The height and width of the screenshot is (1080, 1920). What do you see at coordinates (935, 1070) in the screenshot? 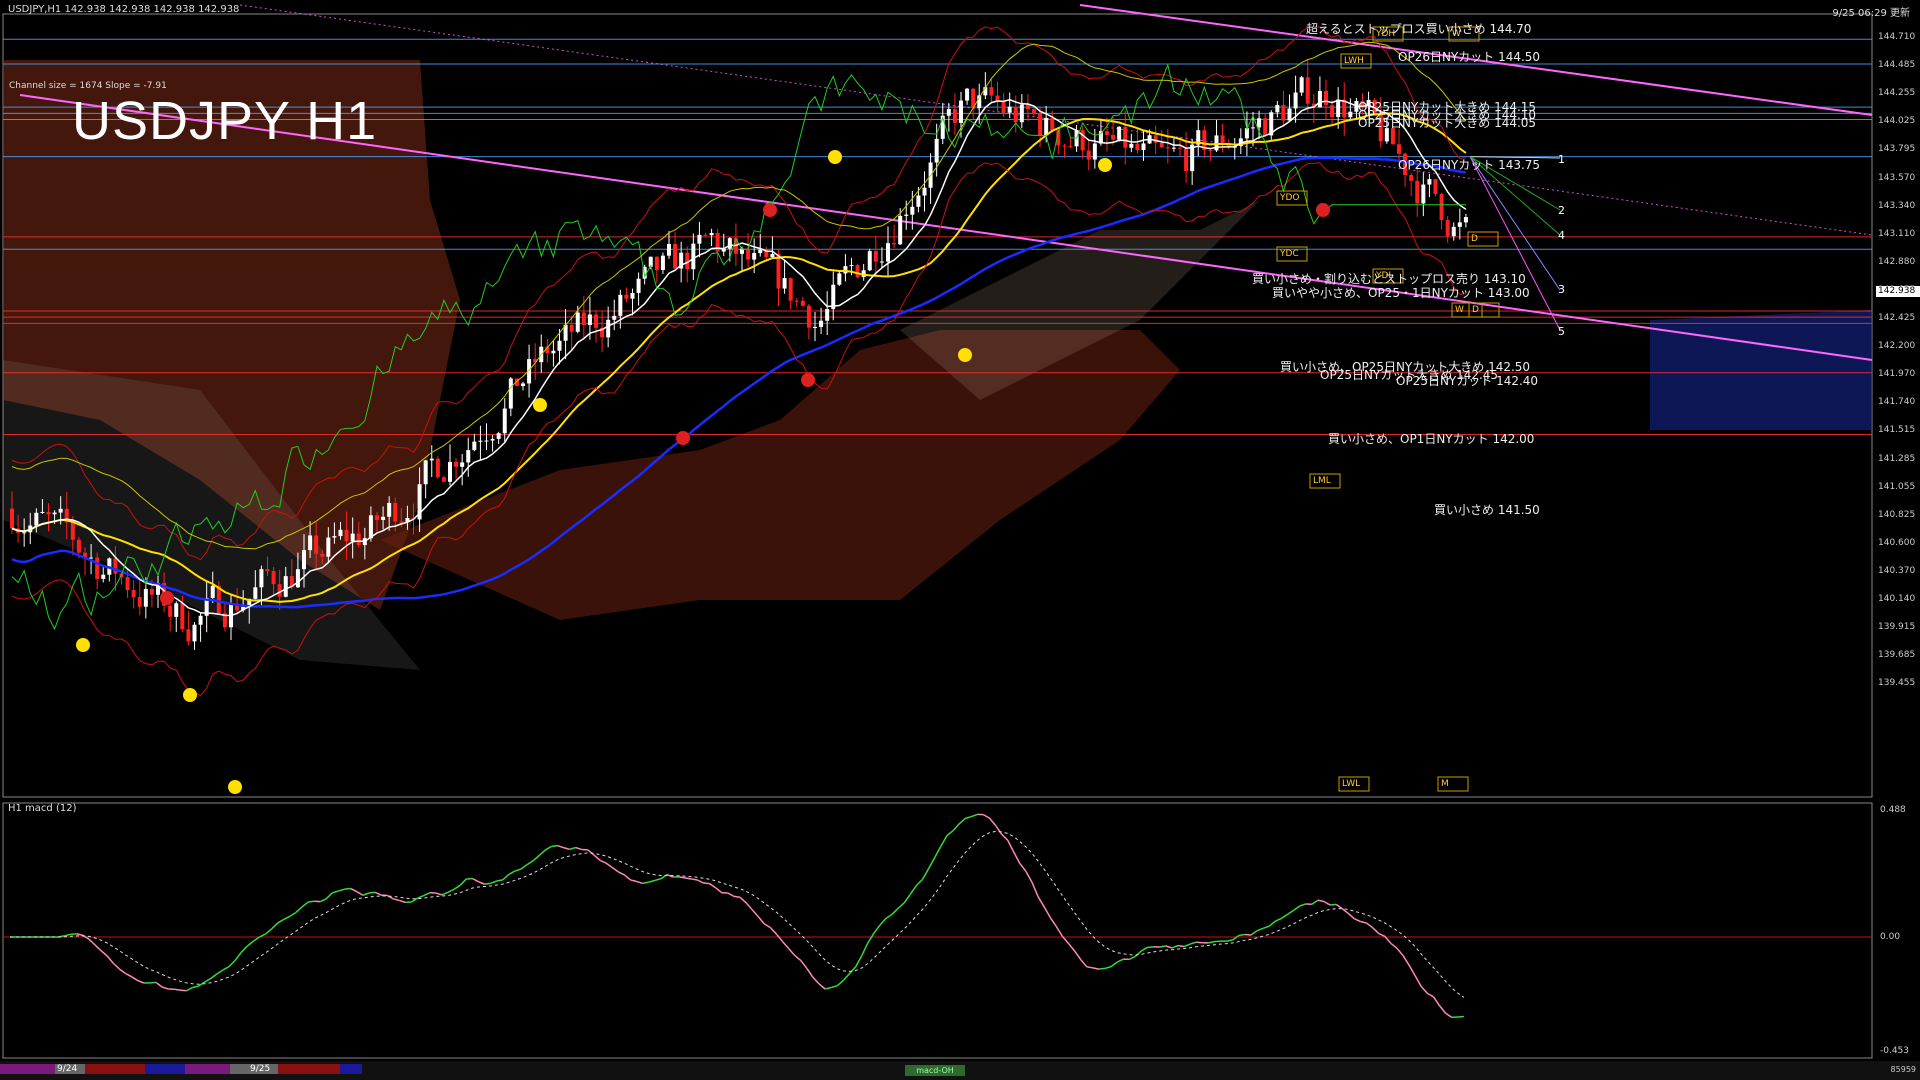
I see `macd-tab: macd-OH` at bounding box center [935, 1070].